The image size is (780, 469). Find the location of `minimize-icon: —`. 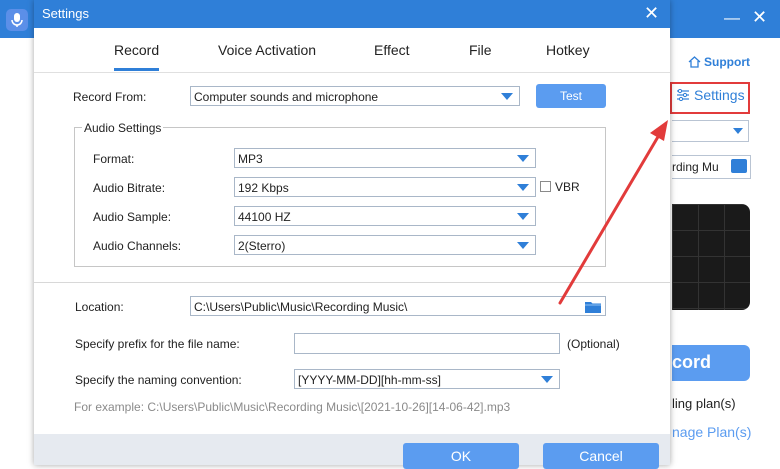

minimize-icon: — is located at coordinates (732, 19).